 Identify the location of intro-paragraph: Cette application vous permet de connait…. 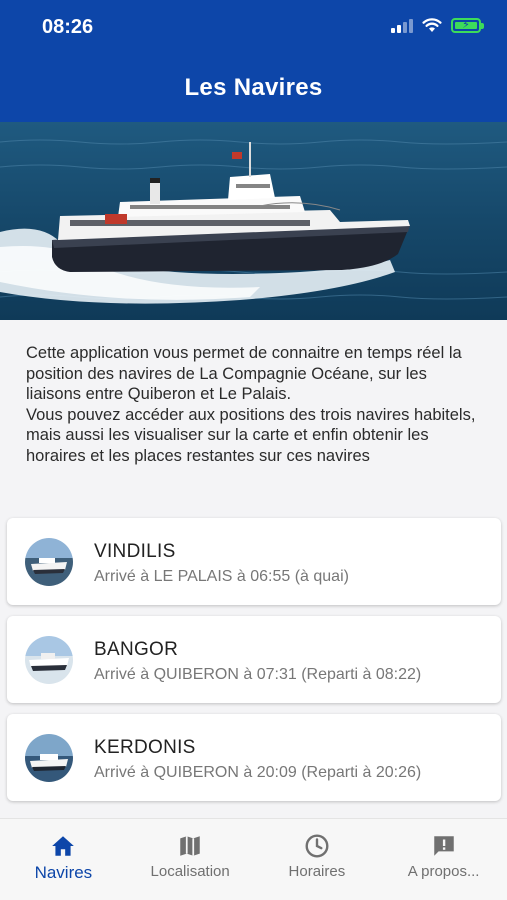
(251, 404).